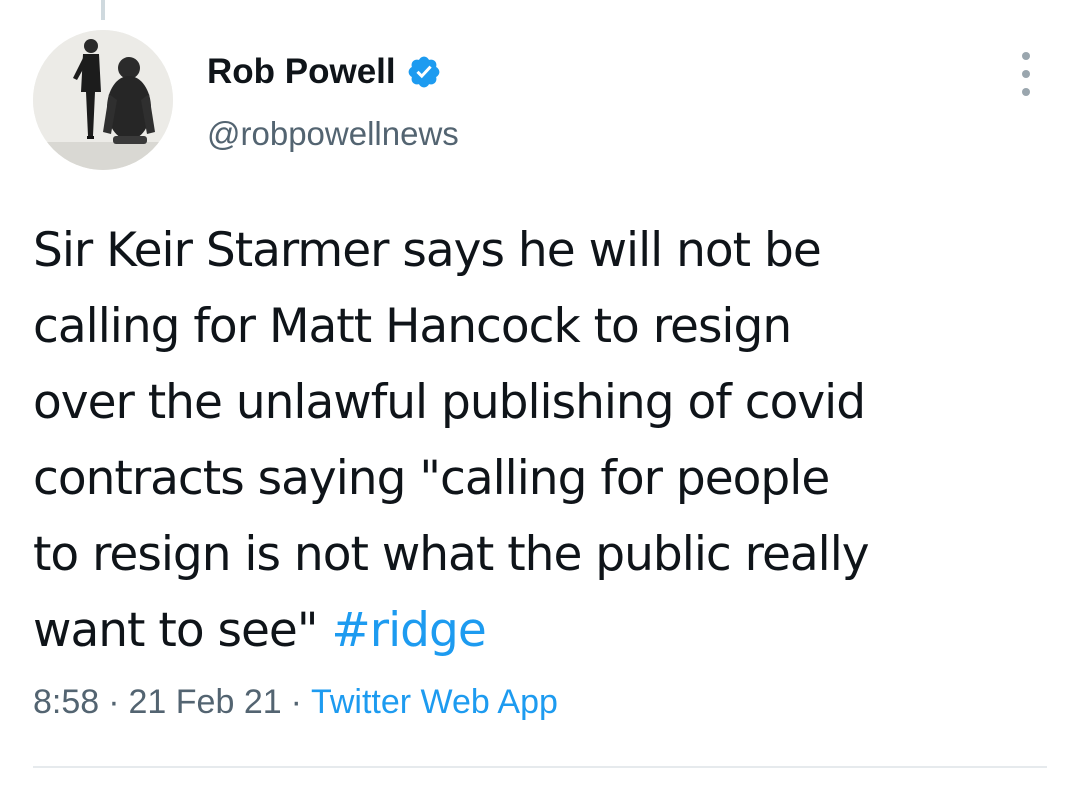  What do you see at coordinates (301, 72) in the screenshot?
I see `author-display-name: Rob Powell` at bounding box center [301, 72].